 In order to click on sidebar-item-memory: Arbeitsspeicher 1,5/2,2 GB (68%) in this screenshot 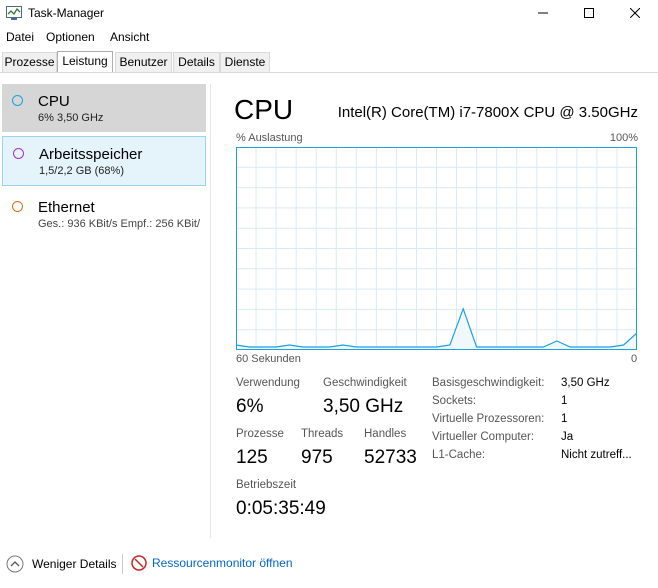, I will do `click(104, 161)`.